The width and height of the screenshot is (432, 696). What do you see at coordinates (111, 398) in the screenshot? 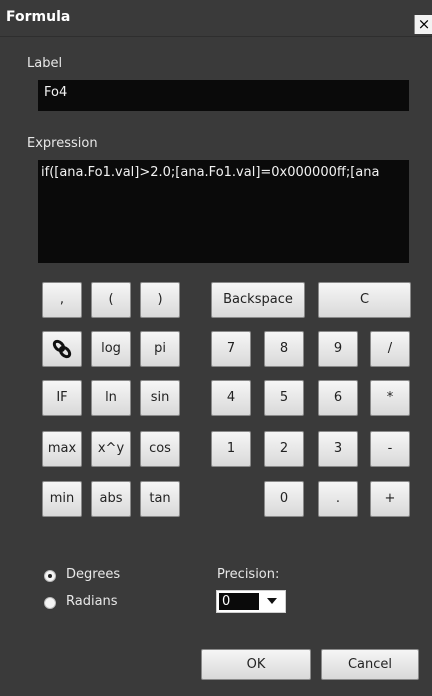
I see `ln-button: ln` at bounding box center [111, 398].